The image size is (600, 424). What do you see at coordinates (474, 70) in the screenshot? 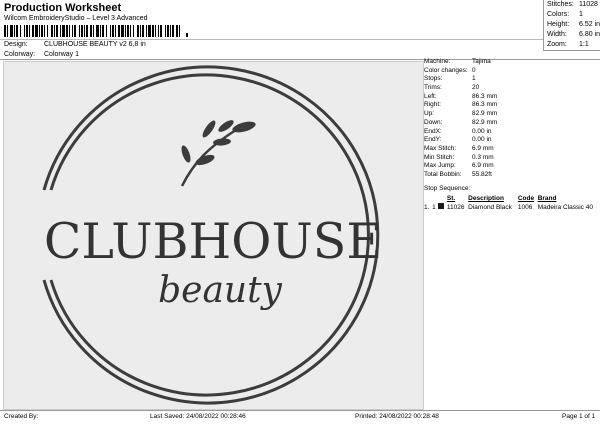
I see `info-value: 0` at bounding box center [474, 70].